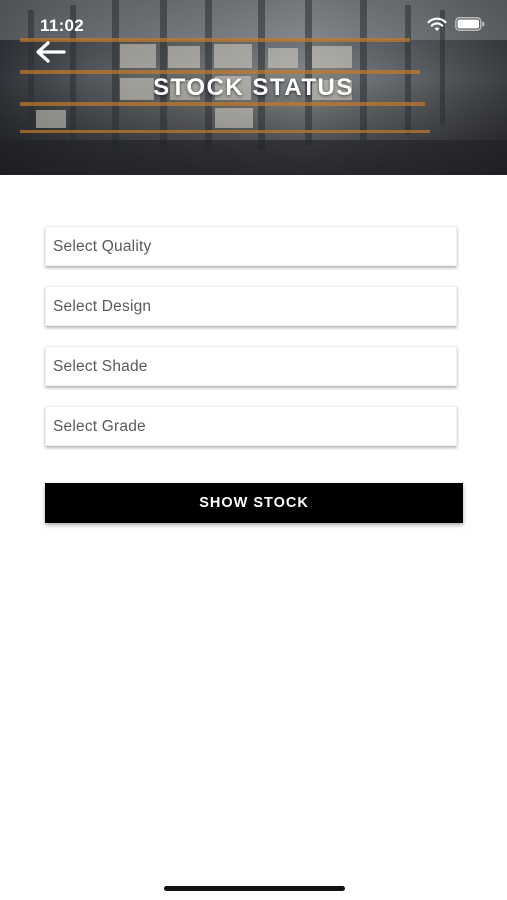  Describe the element at coordinates (102, 306) in the screenshot. I see `design-select-placeholder: Select Design` at that location.